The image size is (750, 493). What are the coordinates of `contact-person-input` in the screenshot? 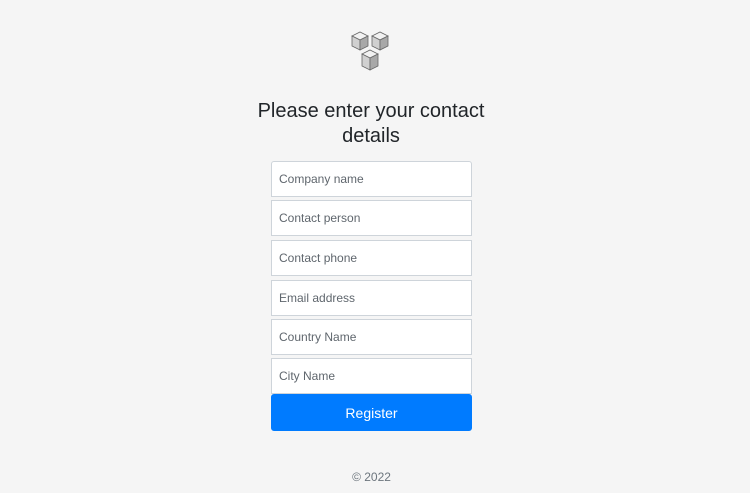 It's located at (371, 218).